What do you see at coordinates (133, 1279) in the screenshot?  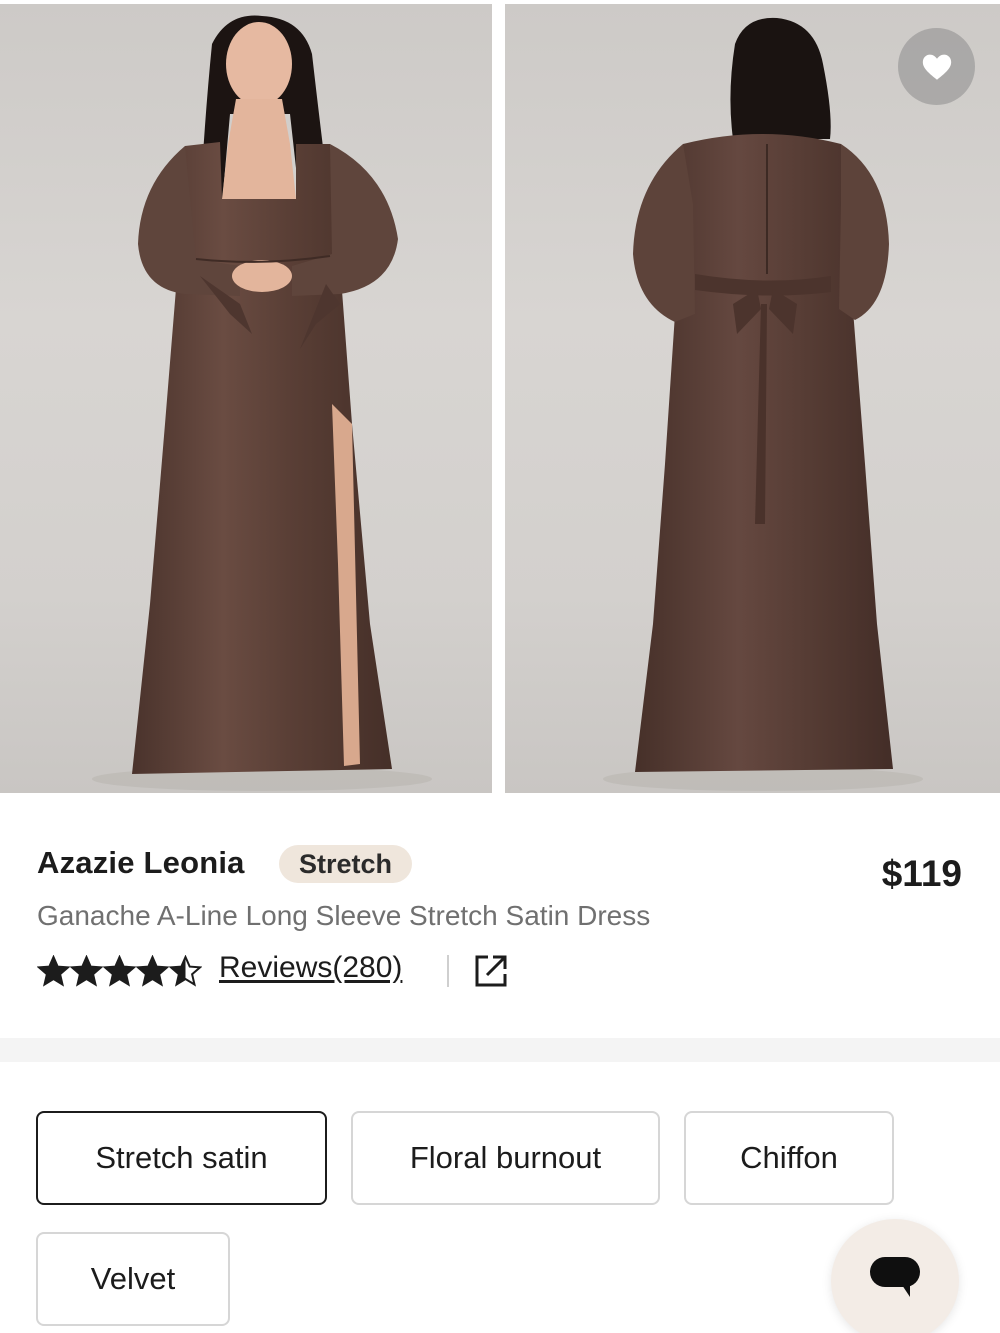 I see `fabric-option-velvet: Velvet` at bounding box center [133, 1279].